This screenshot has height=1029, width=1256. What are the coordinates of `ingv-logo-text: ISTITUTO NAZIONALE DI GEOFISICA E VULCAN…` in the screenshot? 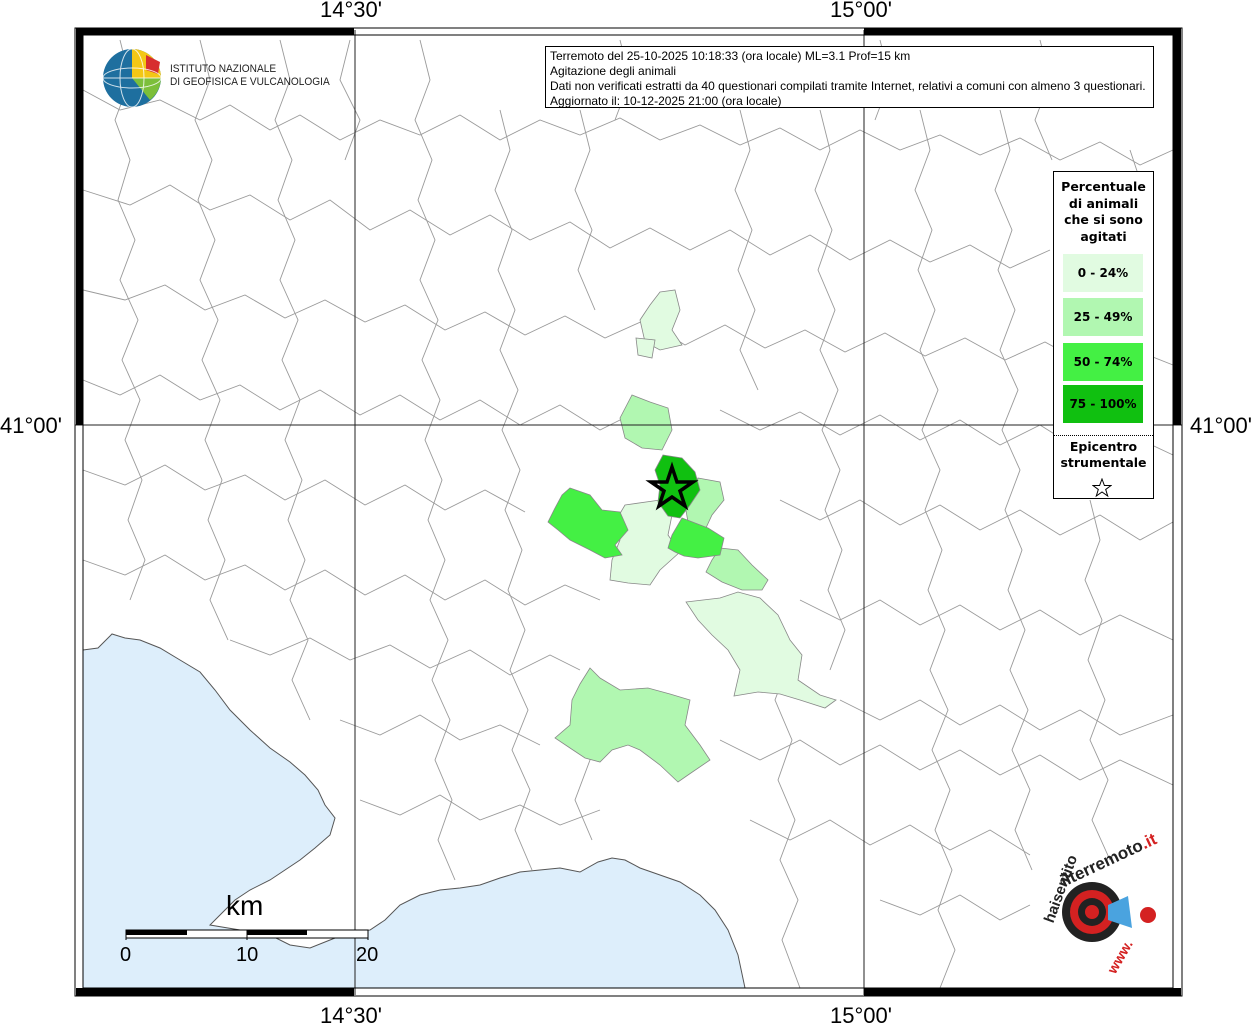 It's located at (250, 76).